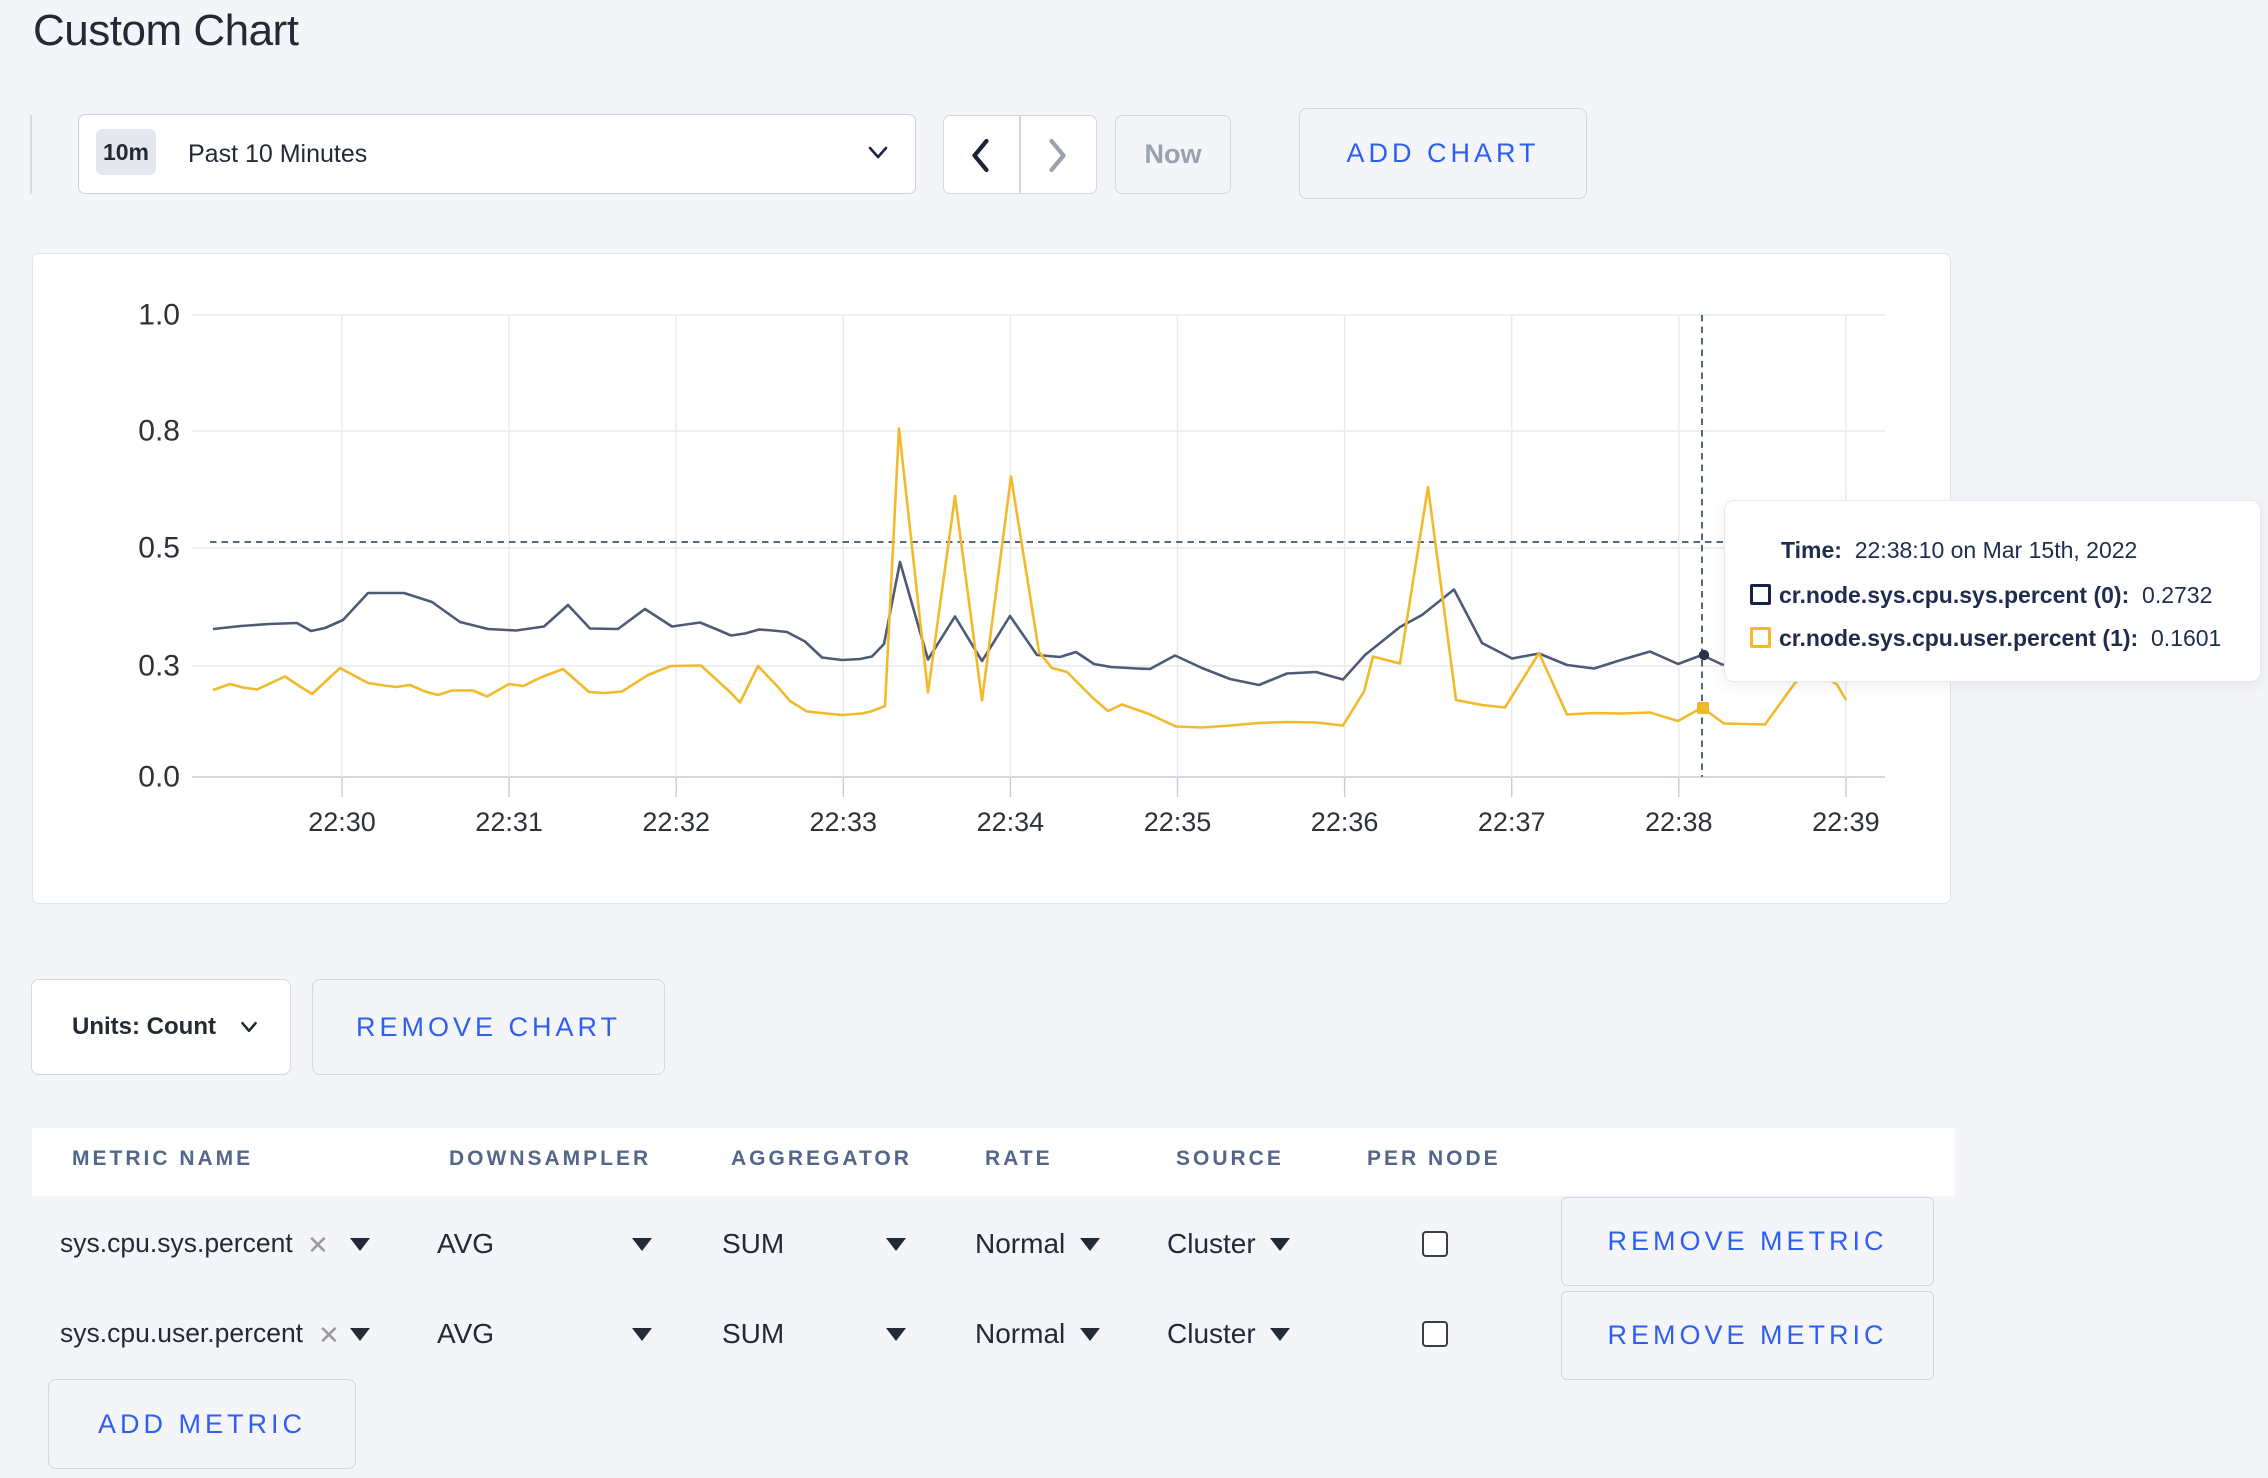 The image size is (2268, 1478). Describe the element at coordinates (844, 822) in the screenshot. I see `svg-text: 22:33` at that location.